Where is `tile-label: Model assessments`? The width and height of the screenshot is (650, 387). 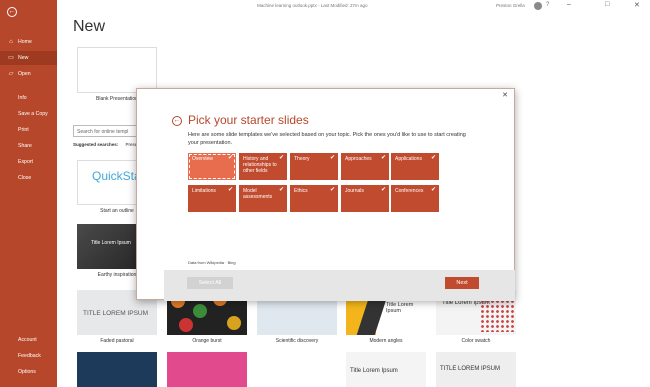 tile-label: Model assessments is located at coordinates (258, 194).